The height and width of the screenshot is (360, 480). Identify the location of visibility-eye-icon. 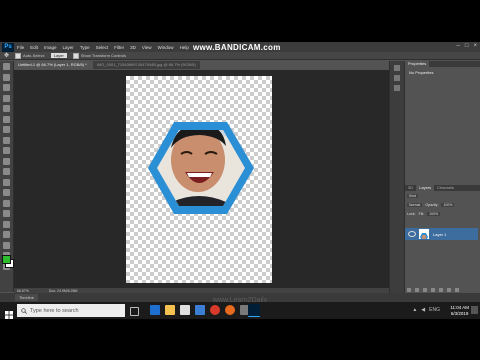
(412, 234).